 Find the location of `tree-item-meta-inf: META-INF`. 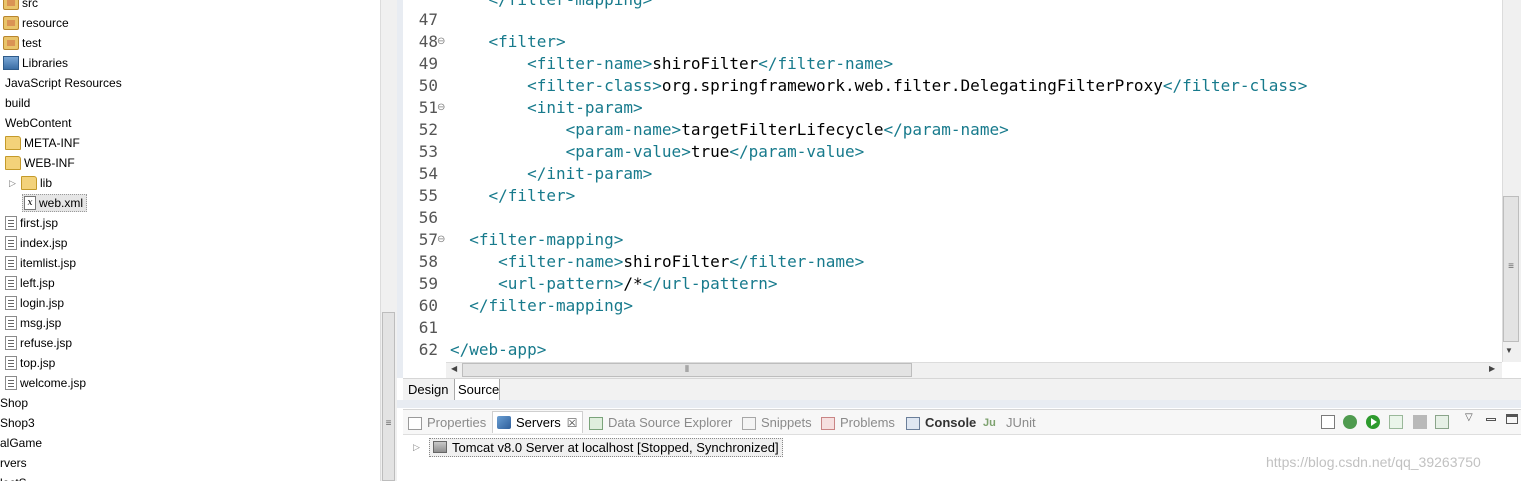

tree-item-meta-inf: META-INF is located at coordinates (42, 143).